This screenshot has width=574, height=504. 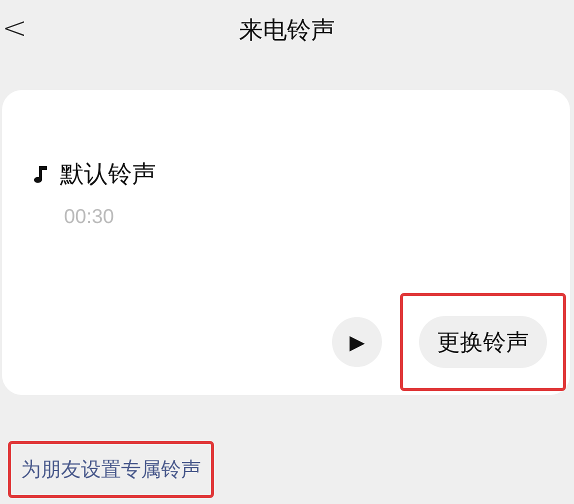 I want to click on change-ringtone-button: 更换铃声, so click(x=483, y=342).